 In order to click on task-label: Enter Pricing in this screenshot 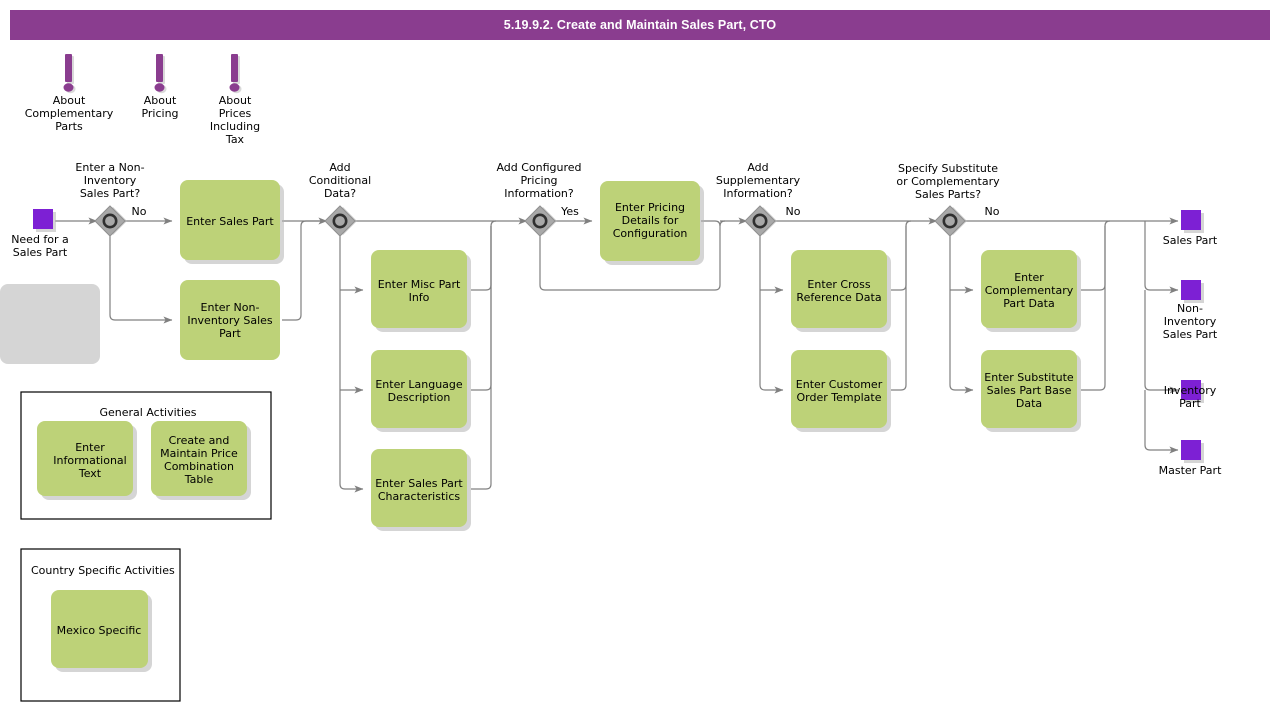, I will do `click(650, 207)`.